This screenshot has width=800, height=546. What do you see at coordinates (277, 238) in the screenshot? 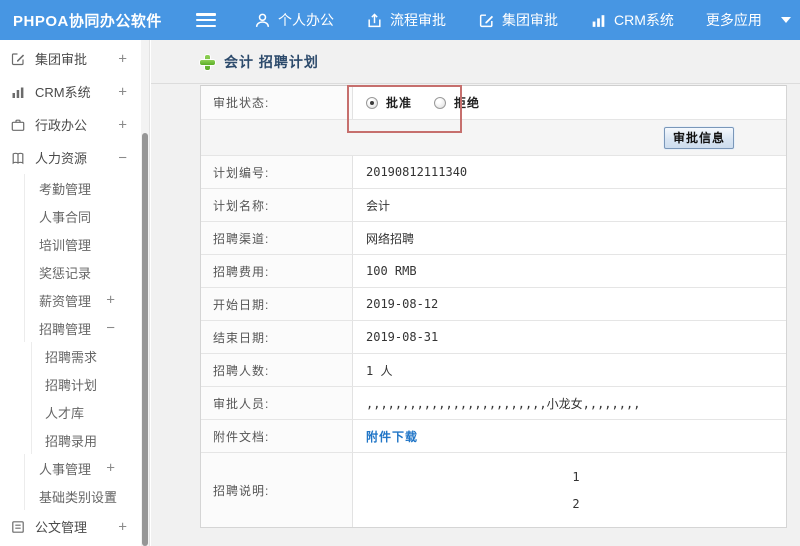
I see `row-label: 招聘渠道:` at bounding box center [277, 238].